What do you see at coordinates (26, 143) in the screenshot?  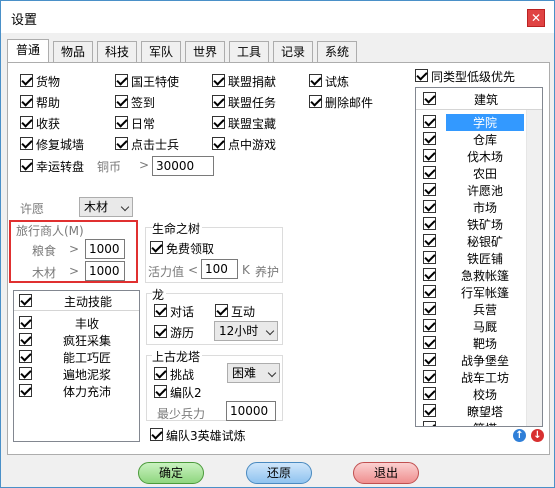 I see `repair-wall-checkbox` at bounding box center [26, 143].